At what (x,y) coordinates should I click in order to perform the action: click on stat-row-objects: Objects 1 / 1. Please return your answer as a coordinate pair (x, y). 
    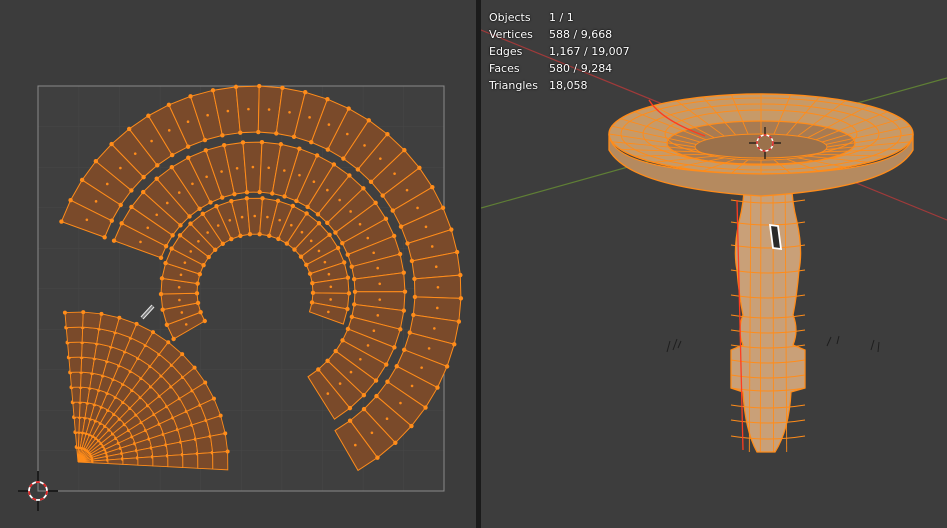
    Looking at the image, I should click on (559, 17).